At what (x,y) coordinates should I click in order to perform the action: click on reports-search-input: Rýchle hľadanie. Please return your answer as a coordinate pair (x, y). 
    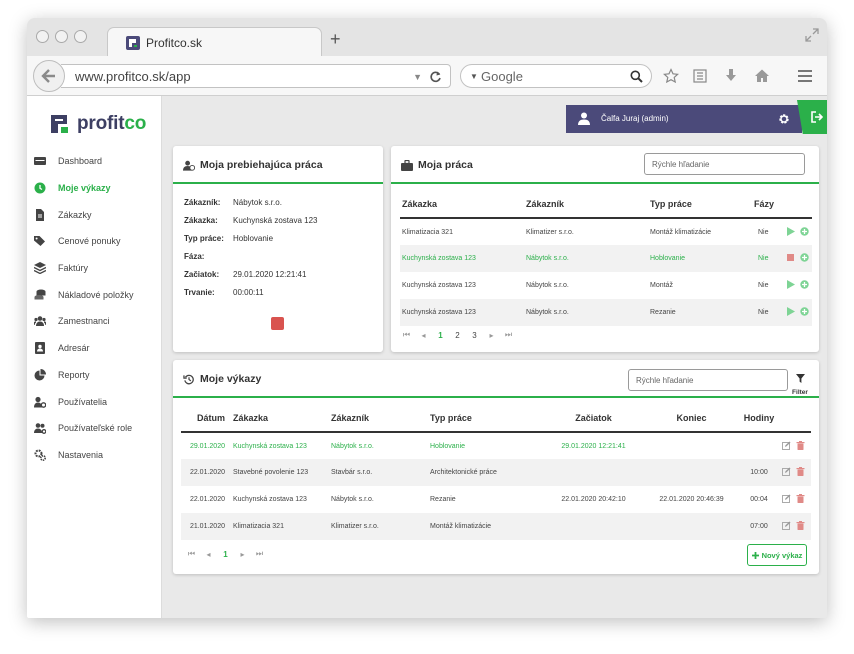
    Looking at the image, I should click on (708, 380).